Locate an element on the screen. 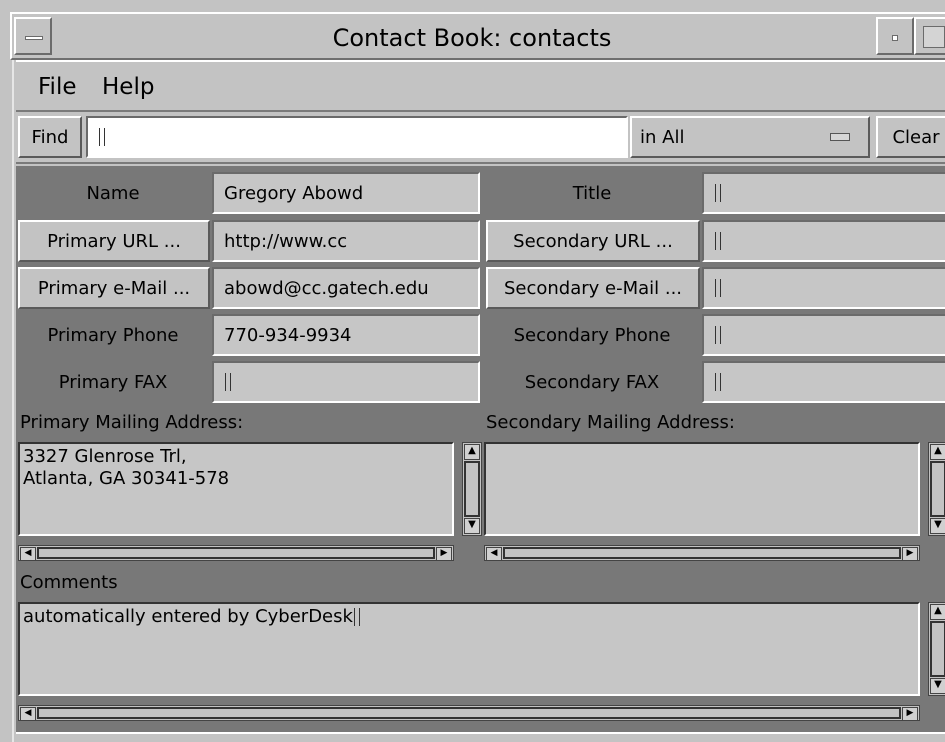 Image resolution: width=945 pixels, height=742 pixels. maximize-button is located at coordinates (929, 36).